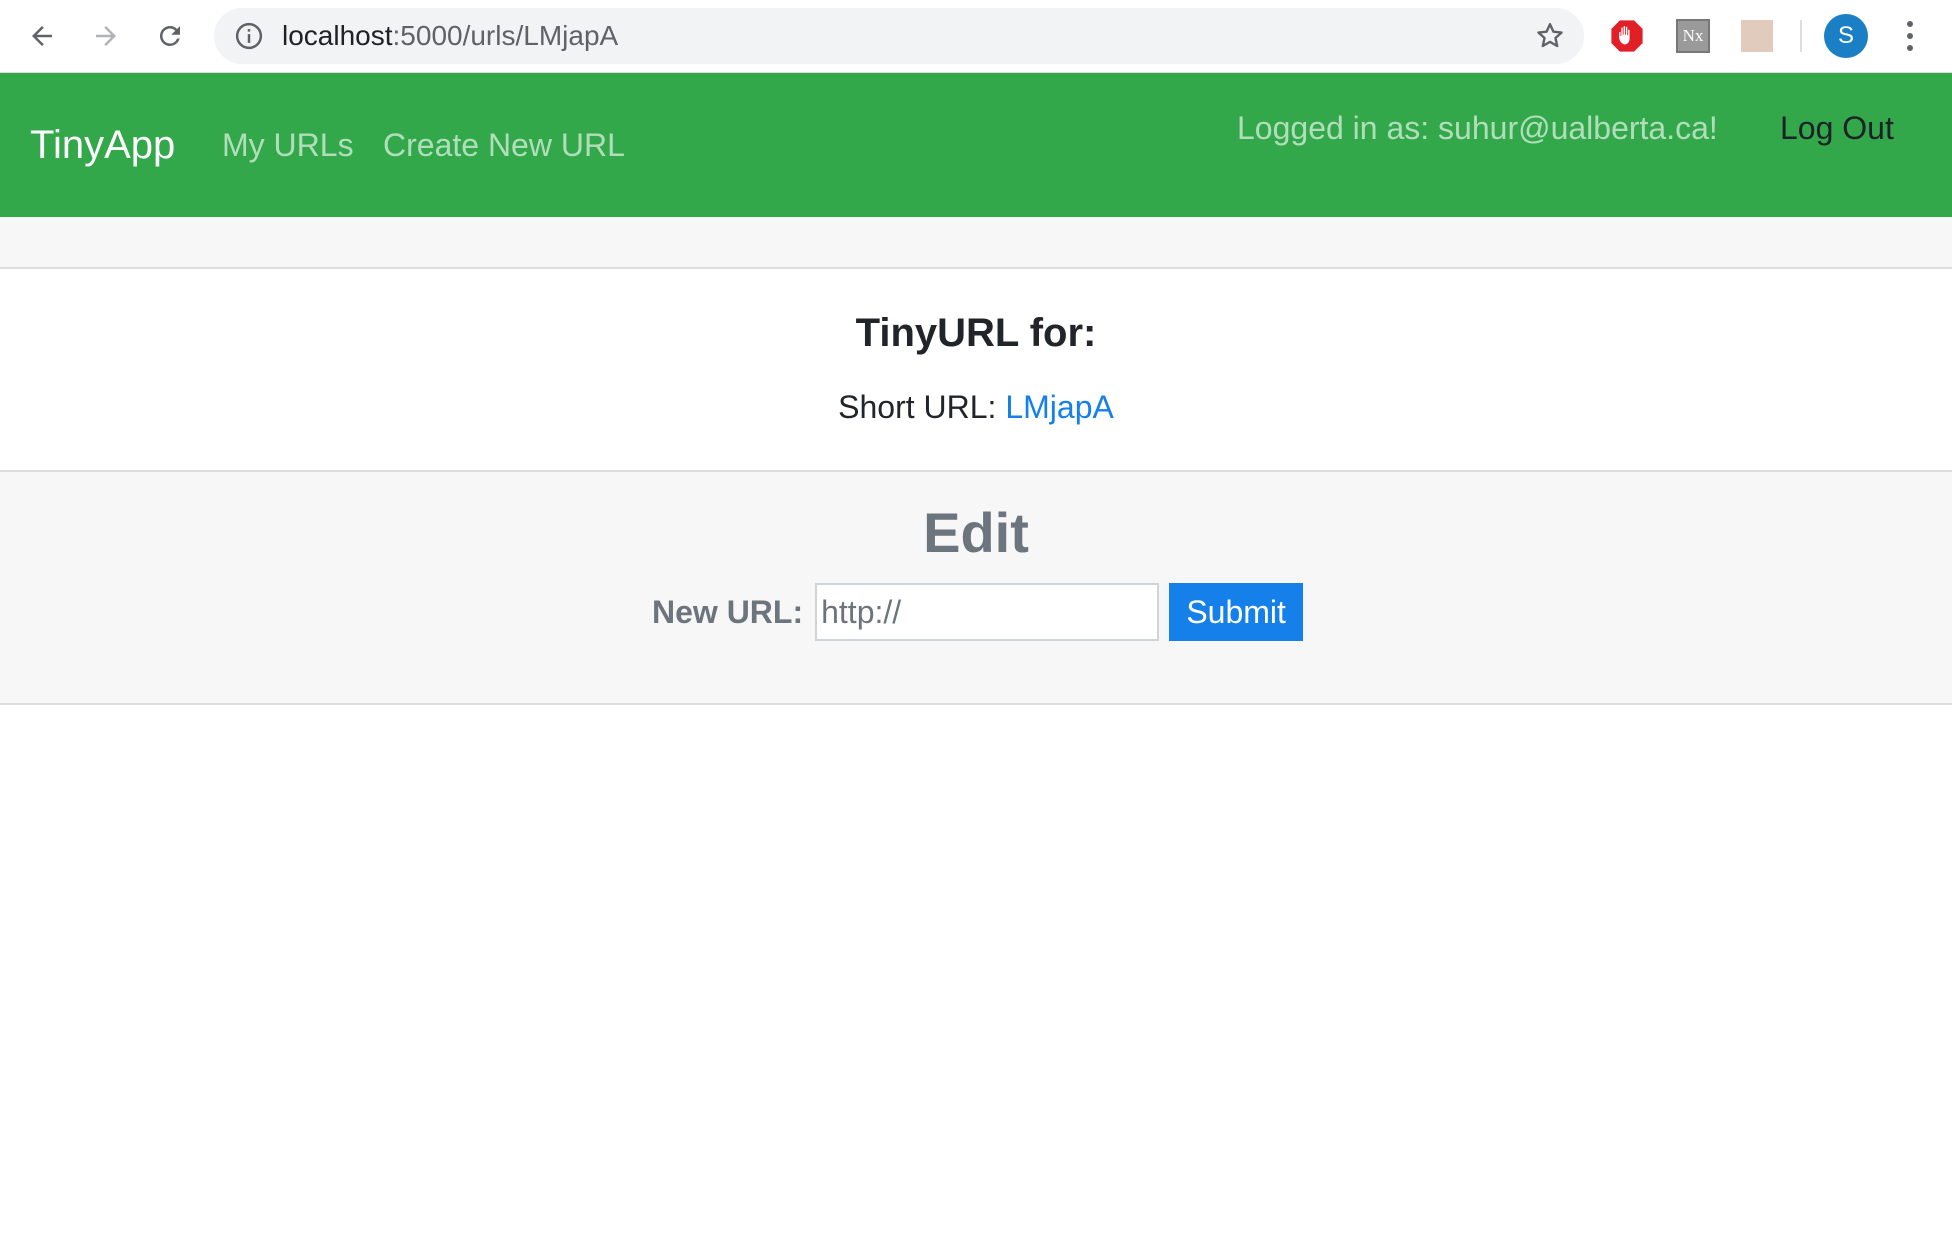  What do you see at coordinates (288, 145) in the screenshot?
I see `nav-my-urls: My URLs` at bounding box center [288, 145].